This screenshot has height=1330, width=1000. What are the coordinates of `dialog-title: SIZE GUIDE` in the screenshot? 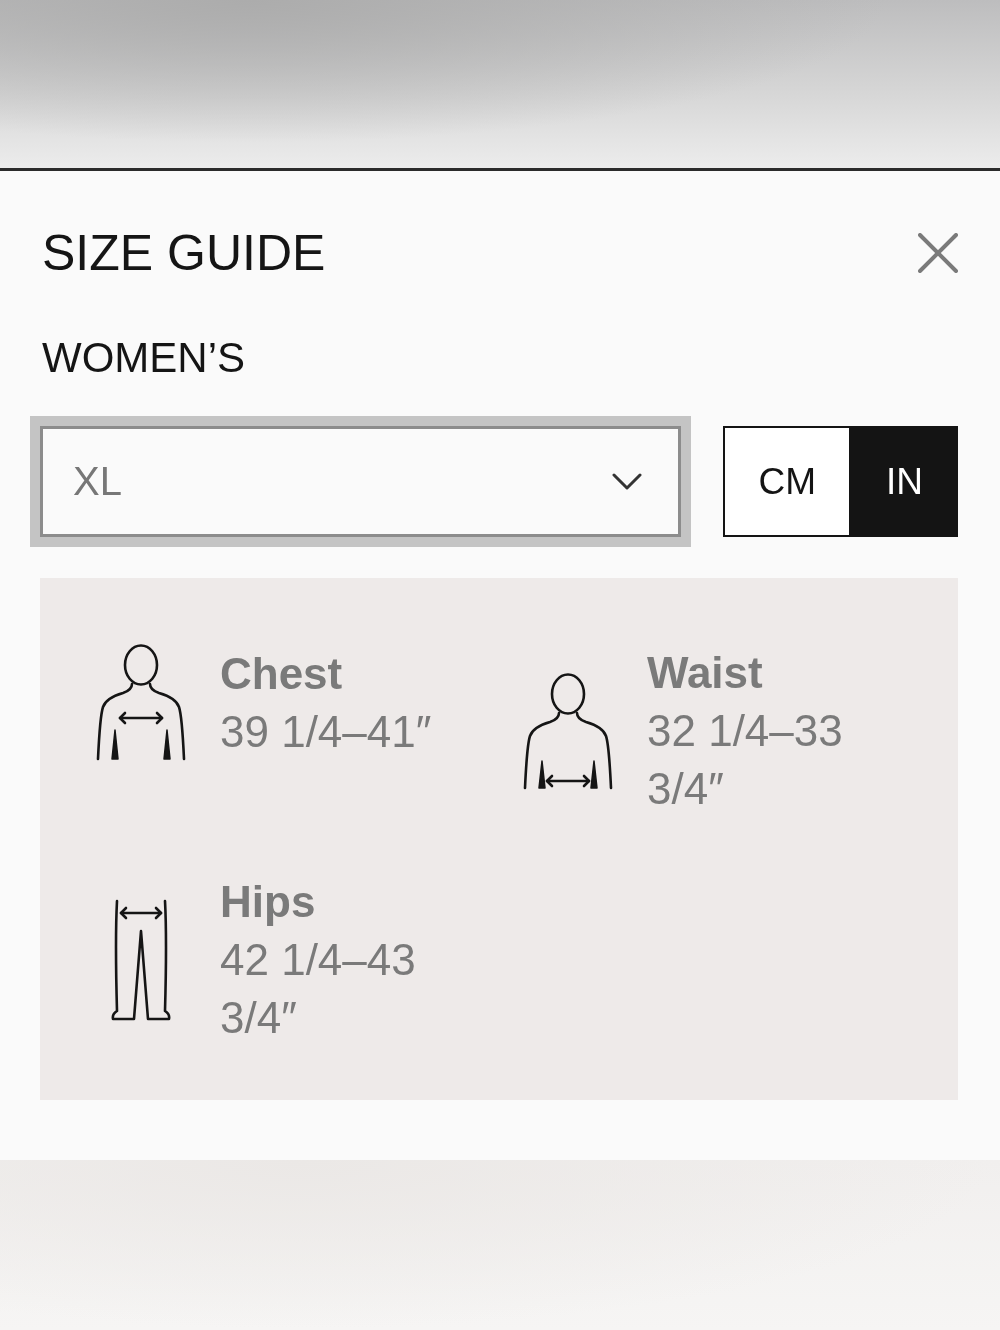 It's located at (184, 253).